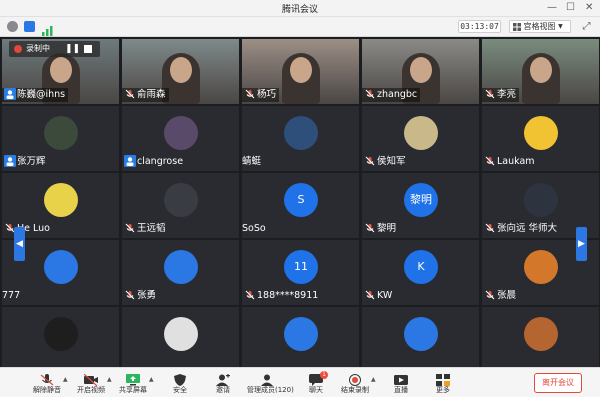 Image resolution: width=600 pixels, height=397 pixels. Describe the element at coordinates (387, 228) in the screenshot. I see `participant-name: 黎明` at that location.